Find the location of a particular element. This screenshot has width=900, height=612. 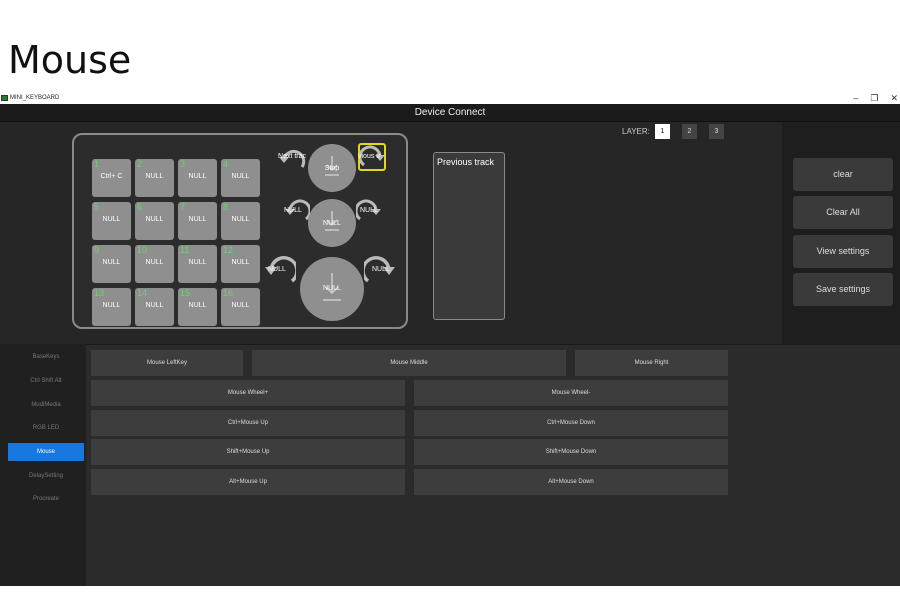

nav-rgb-led: RGB LED is located at coordinates (46, 428).